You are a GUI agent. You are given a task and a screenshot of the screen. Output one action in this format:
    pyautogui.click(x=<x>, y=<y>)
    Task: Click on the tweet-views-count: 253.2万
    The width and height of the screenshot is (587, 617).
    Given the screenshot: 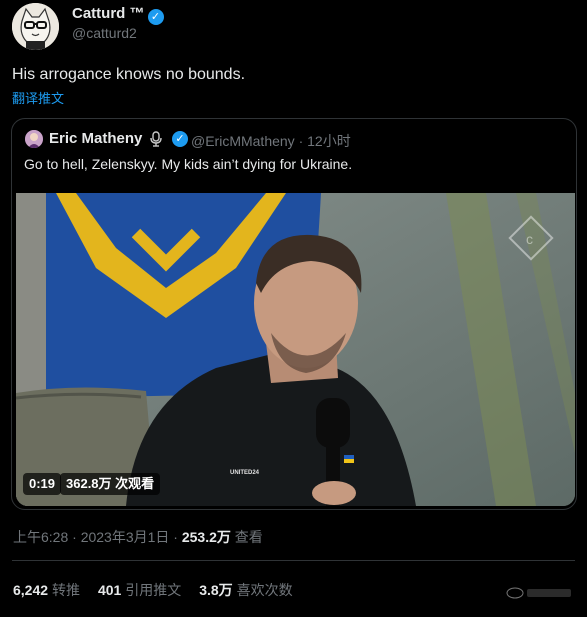 What is the action you would take?
    pyautogui.click(x=206, y=537)
    